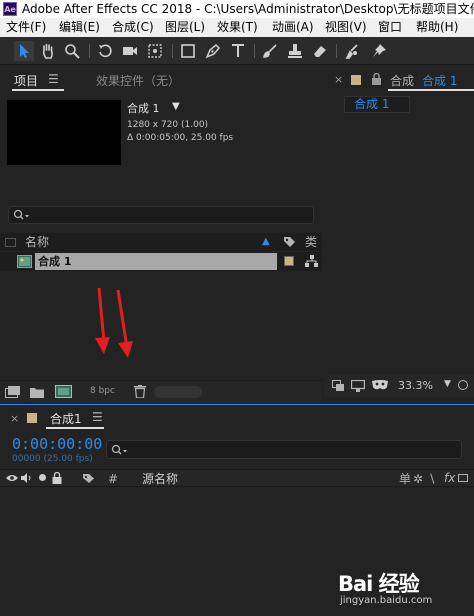  Describe the element at coordinates (48, 51) in the screenshot. I see `hand-tool-icon` at that location.